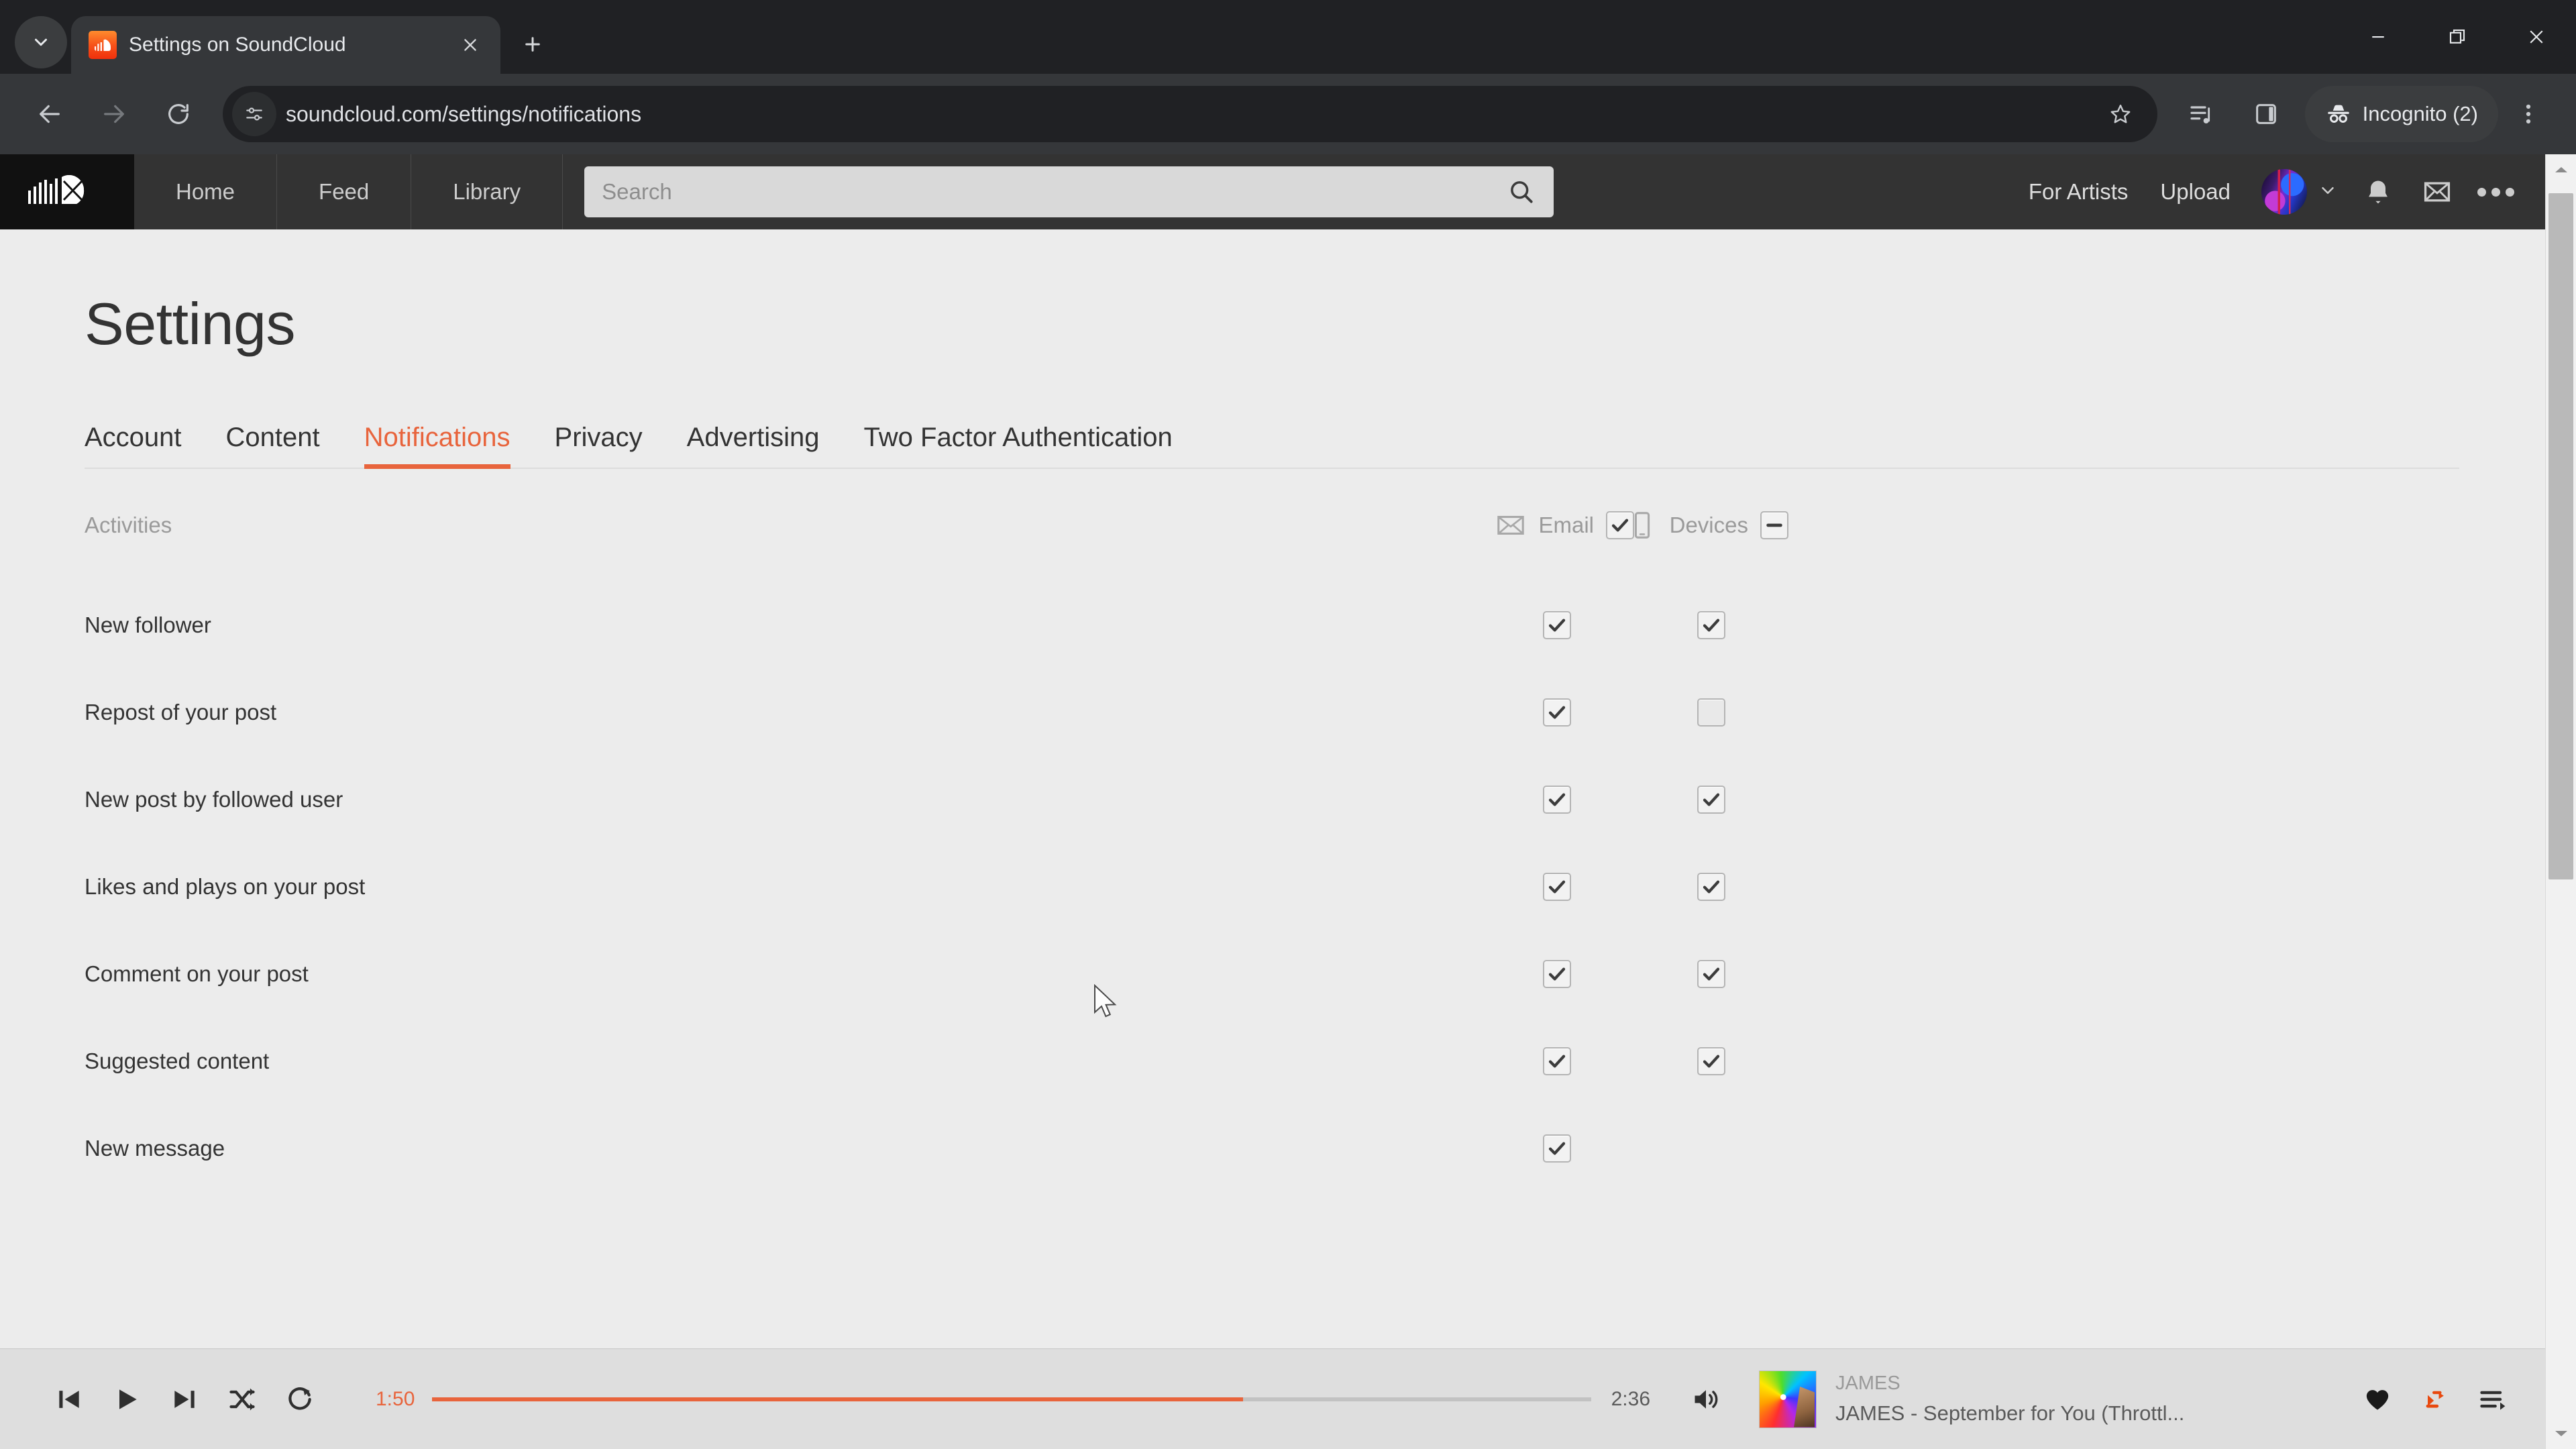 The height and width of the screenshot is (1449, 2576). I want to click on tab-search-button, so click(41, 42).